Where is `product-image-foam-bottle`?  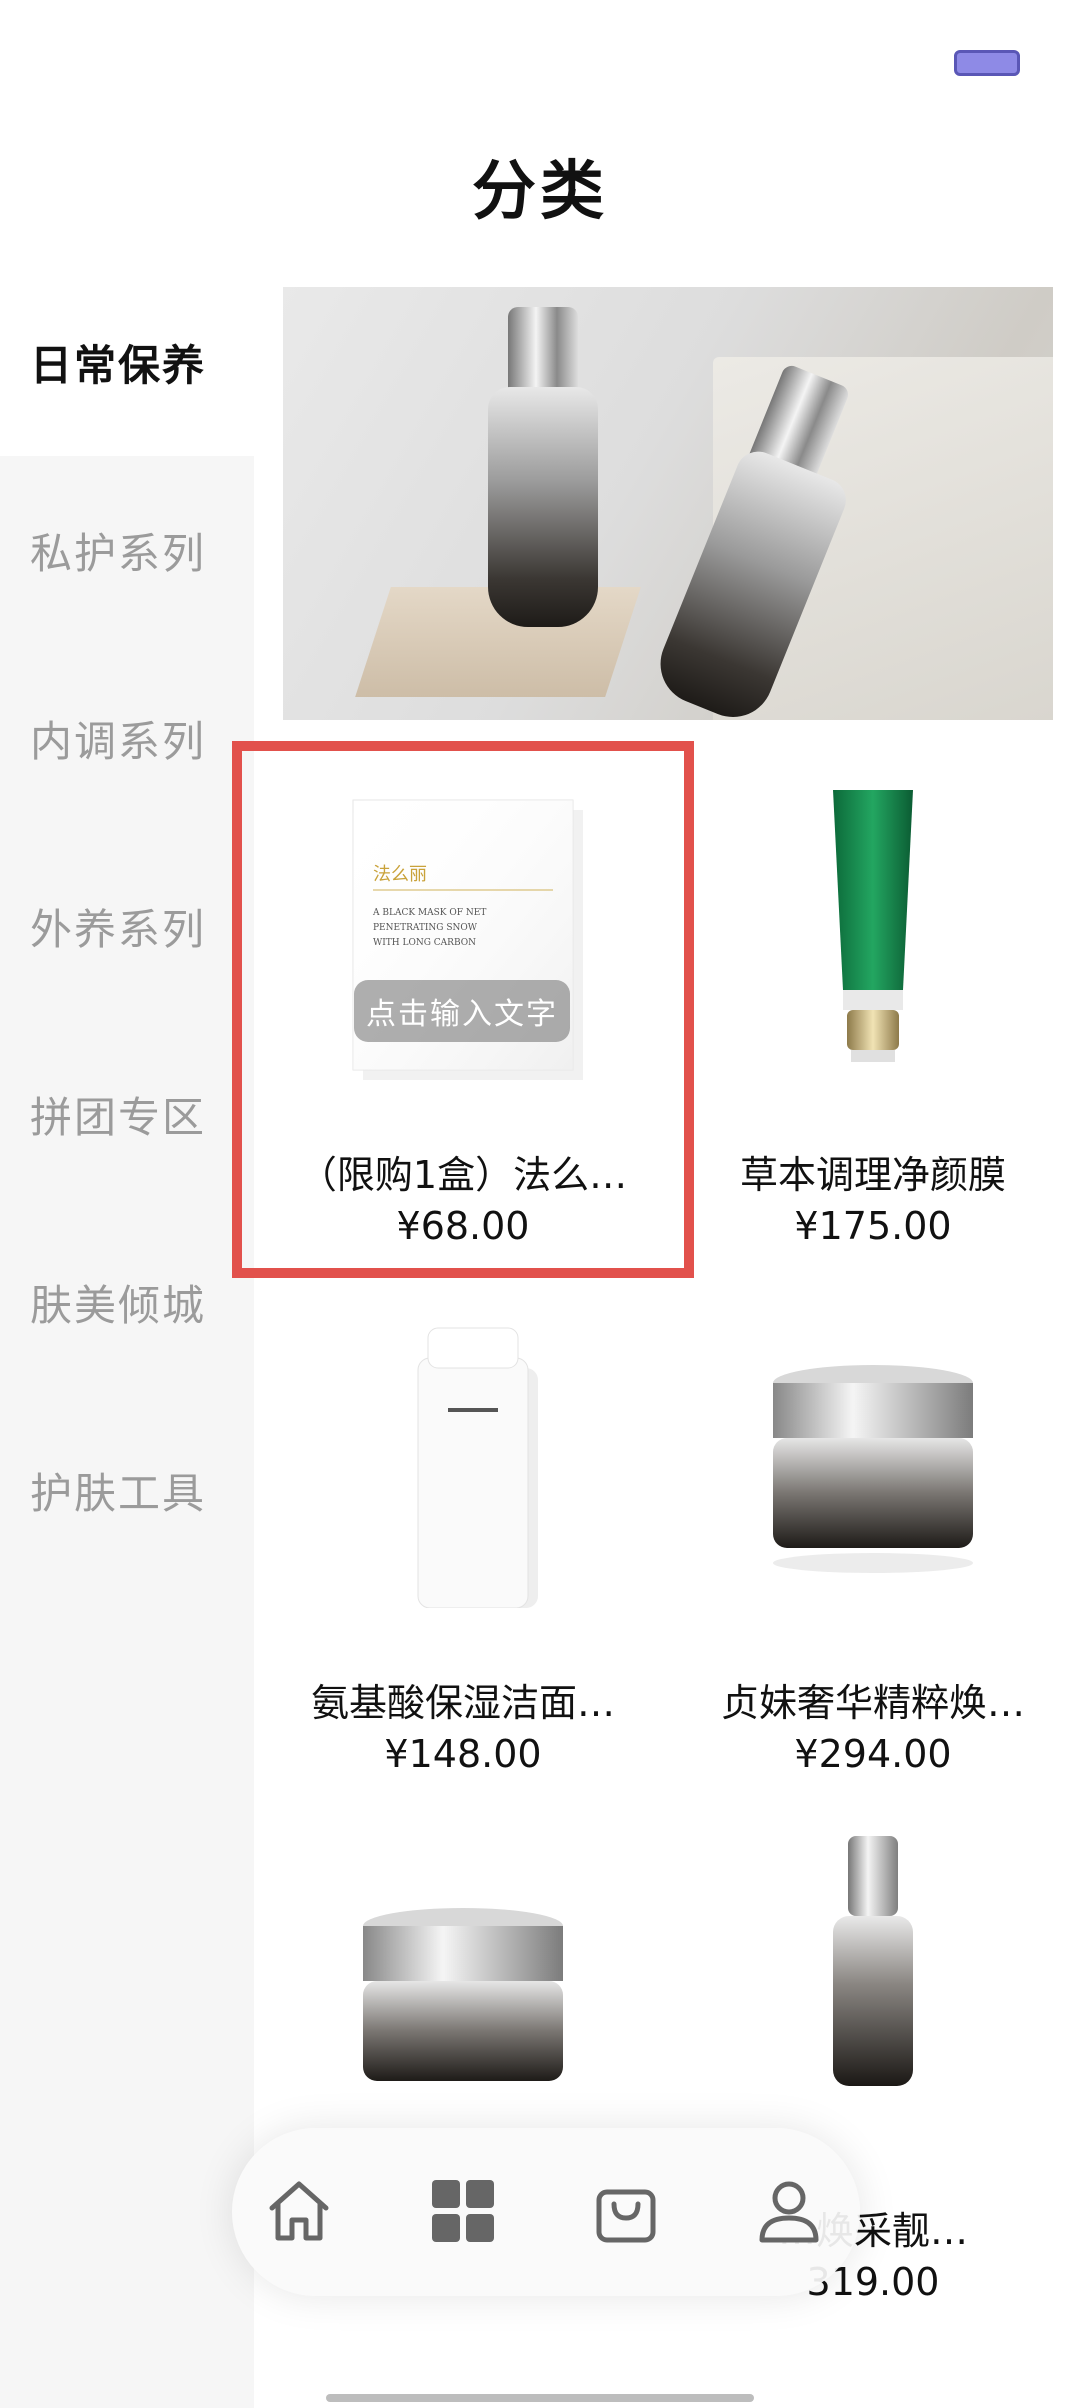
product-image-foam-bottle is located at coordinates (477, 1467).